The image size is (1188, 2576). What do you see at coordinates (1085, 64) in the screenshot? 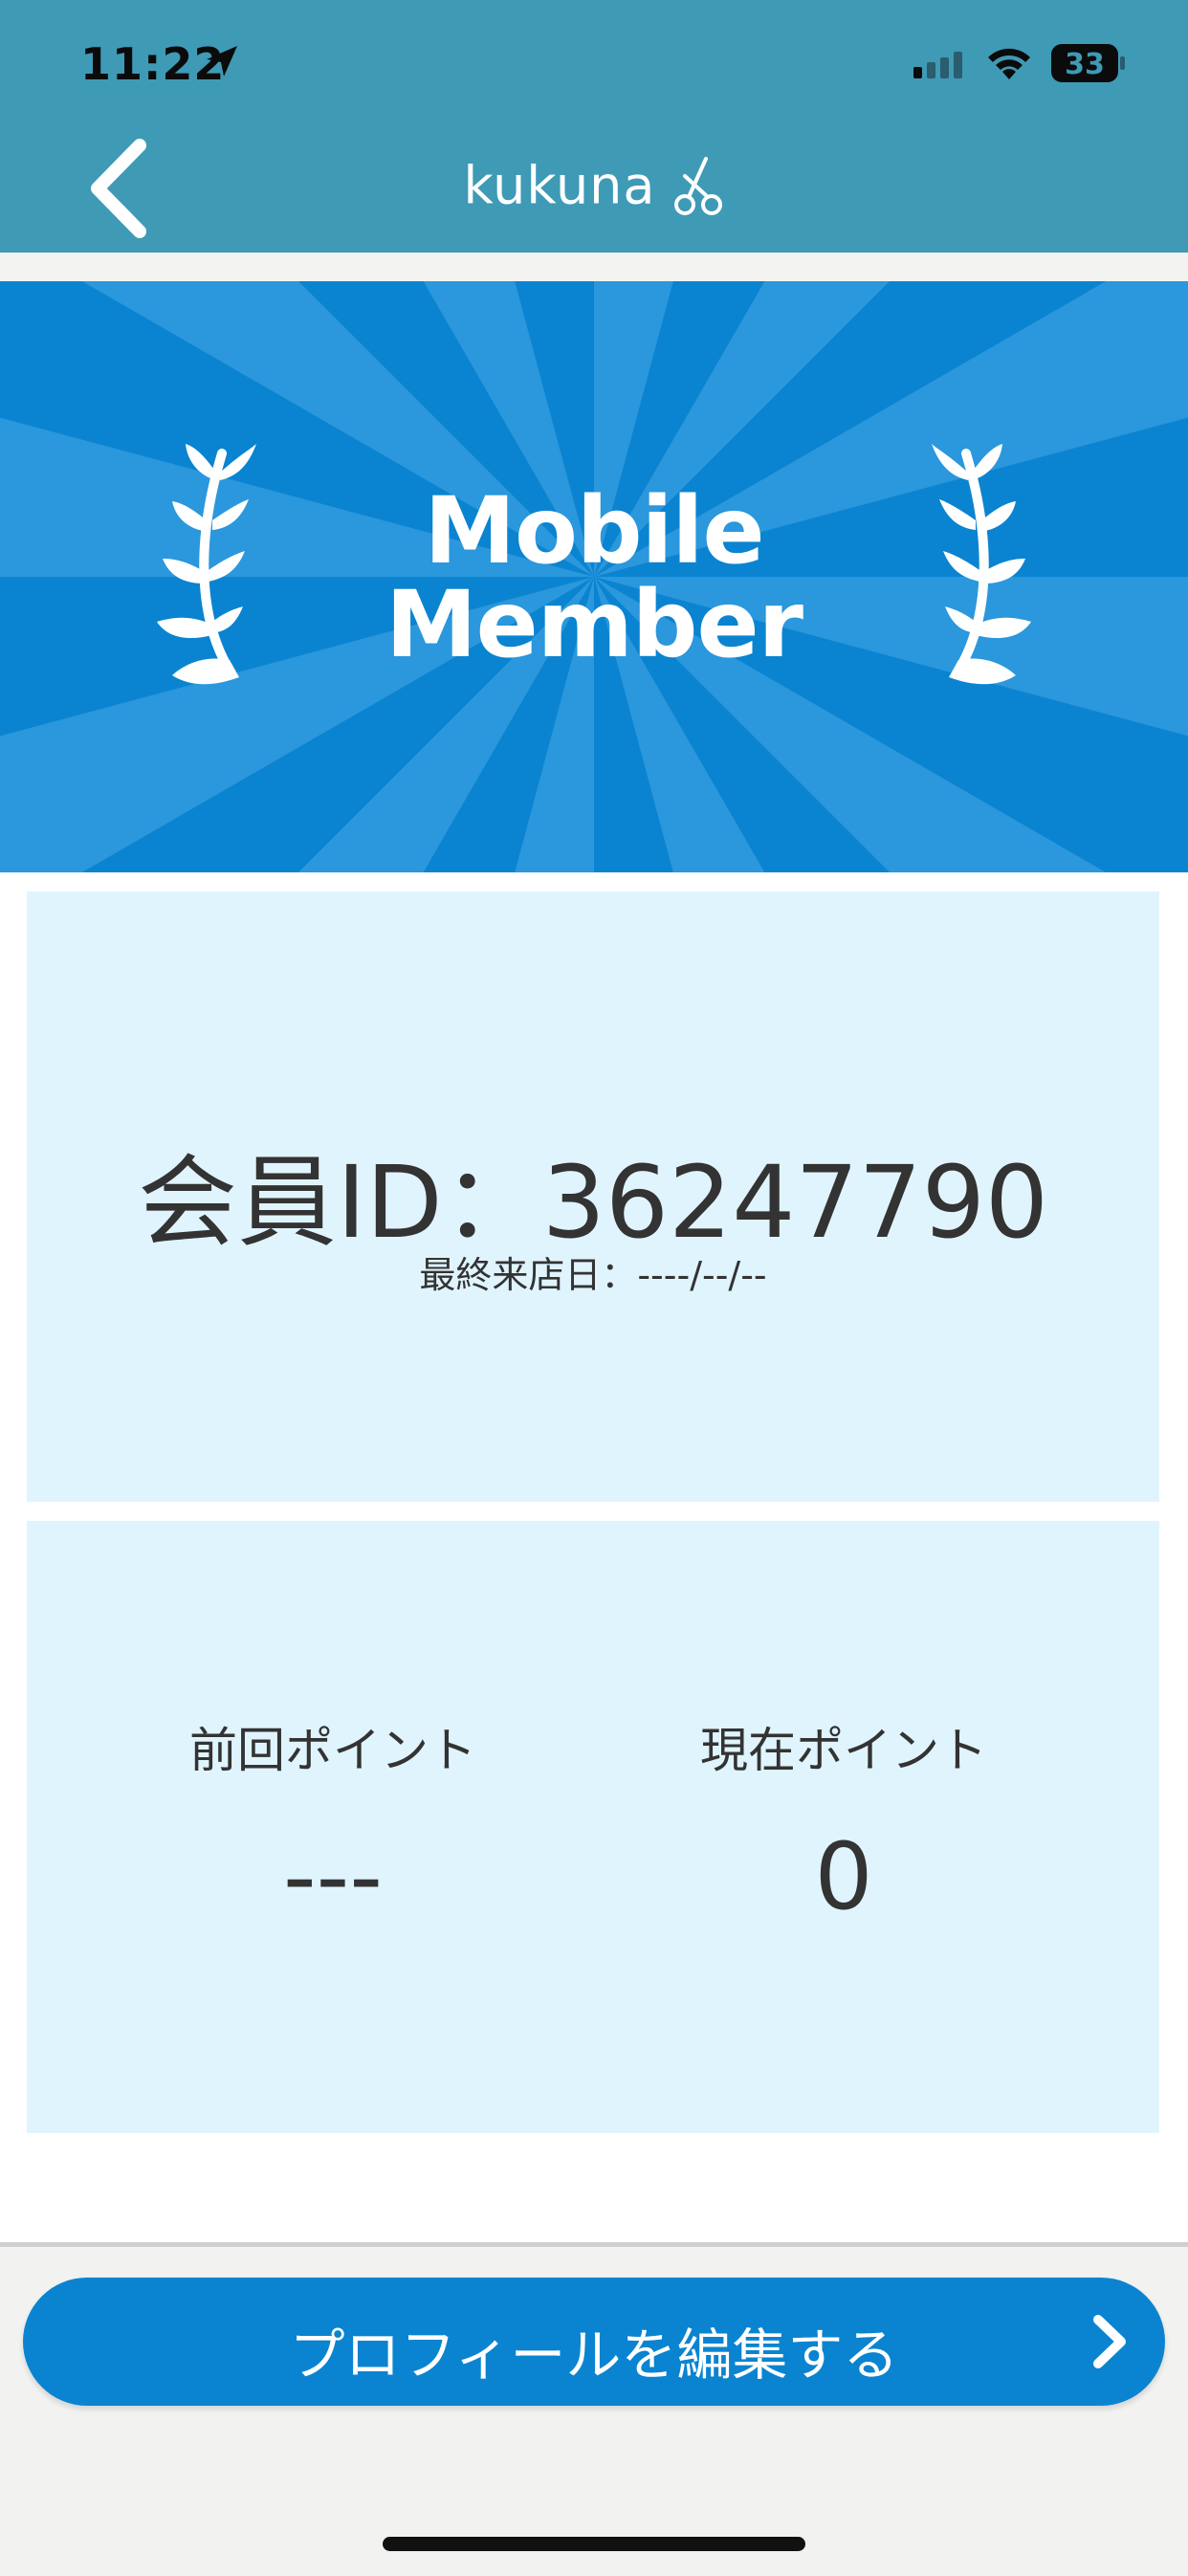
I see `battery-level: 33` at bounding box center [1085, 64].